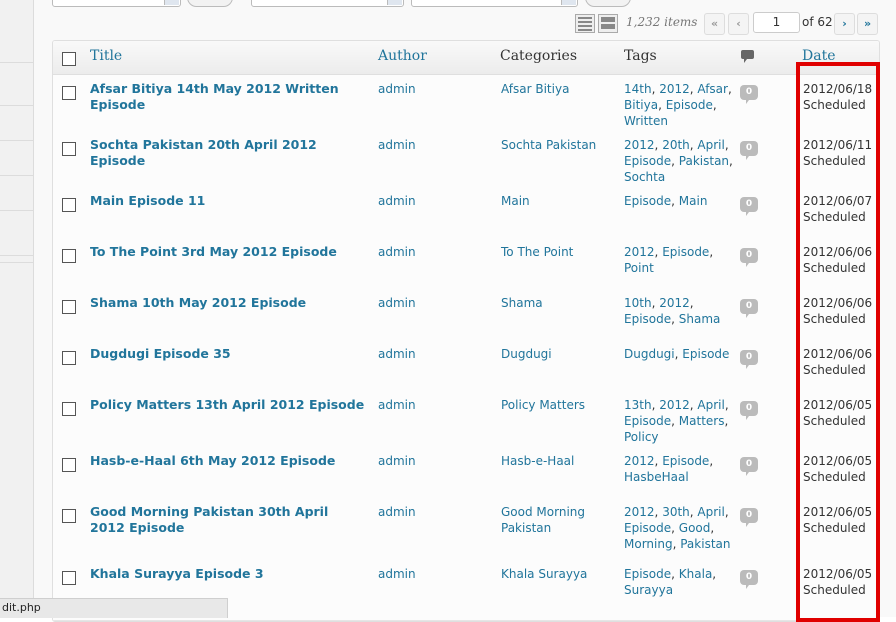 The image size is (896, 622). Describe the element at coordinates (648, 590) in the screenshot. I see `tag-link: Surayya` at that location.